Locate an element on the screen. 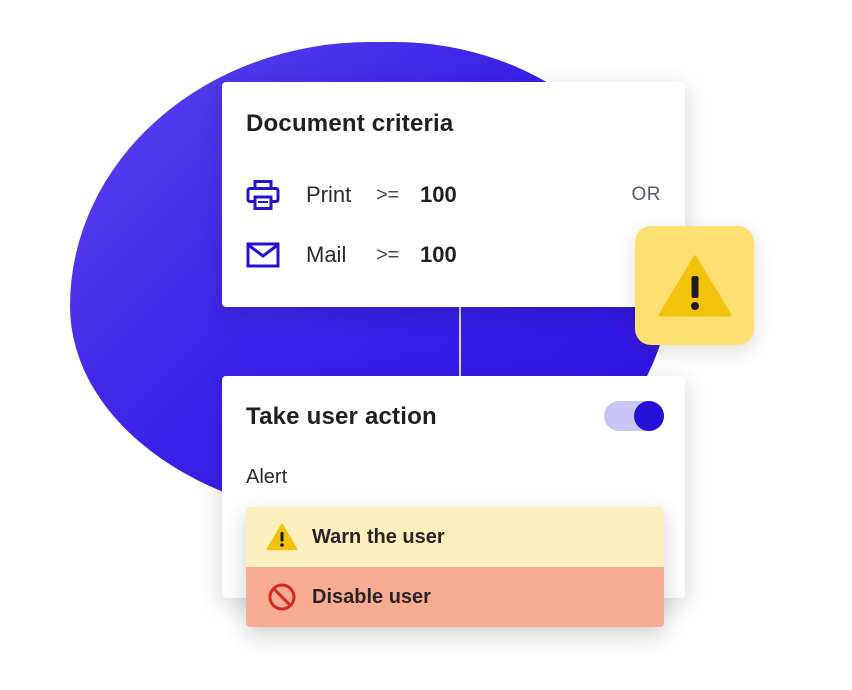 Image resolution: width=852 pixels, height=690 pixels. warning-badge is located at coordinates (694, 285).